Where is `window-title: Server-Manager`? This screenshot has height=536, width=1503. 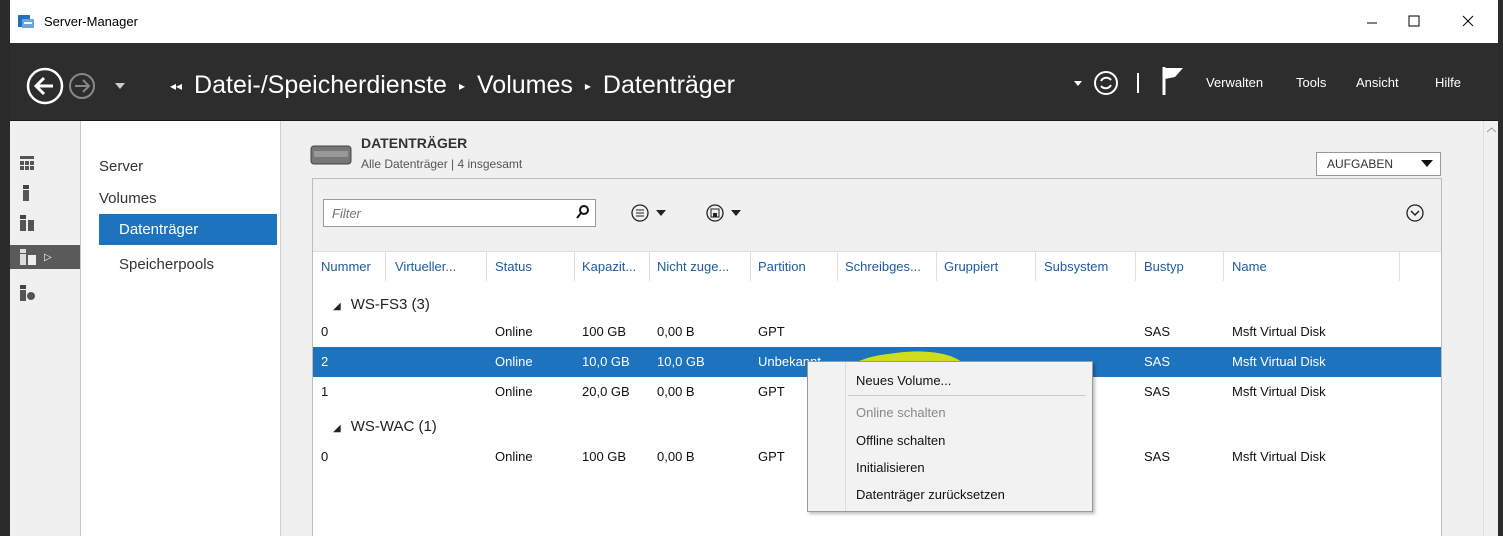 window-title: Server-Manager is located at coordinates (91, 21).